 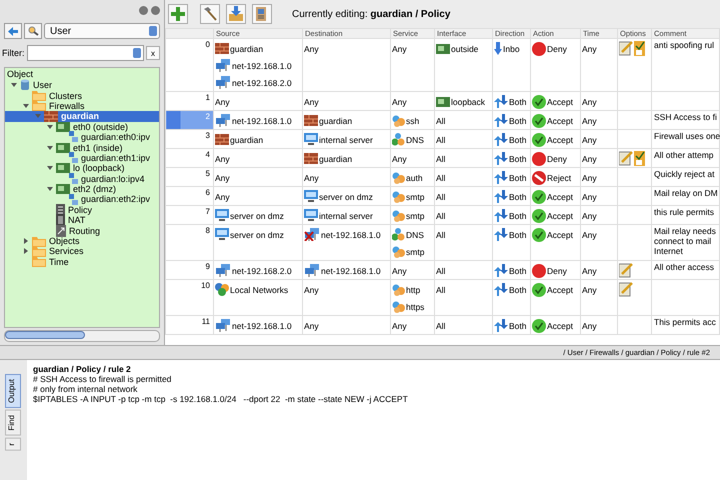 What do you see at coordinates (82, 147) in the screenshot?
I see `tree-item: eth1 (inside)` at bounding box center [82, 147].